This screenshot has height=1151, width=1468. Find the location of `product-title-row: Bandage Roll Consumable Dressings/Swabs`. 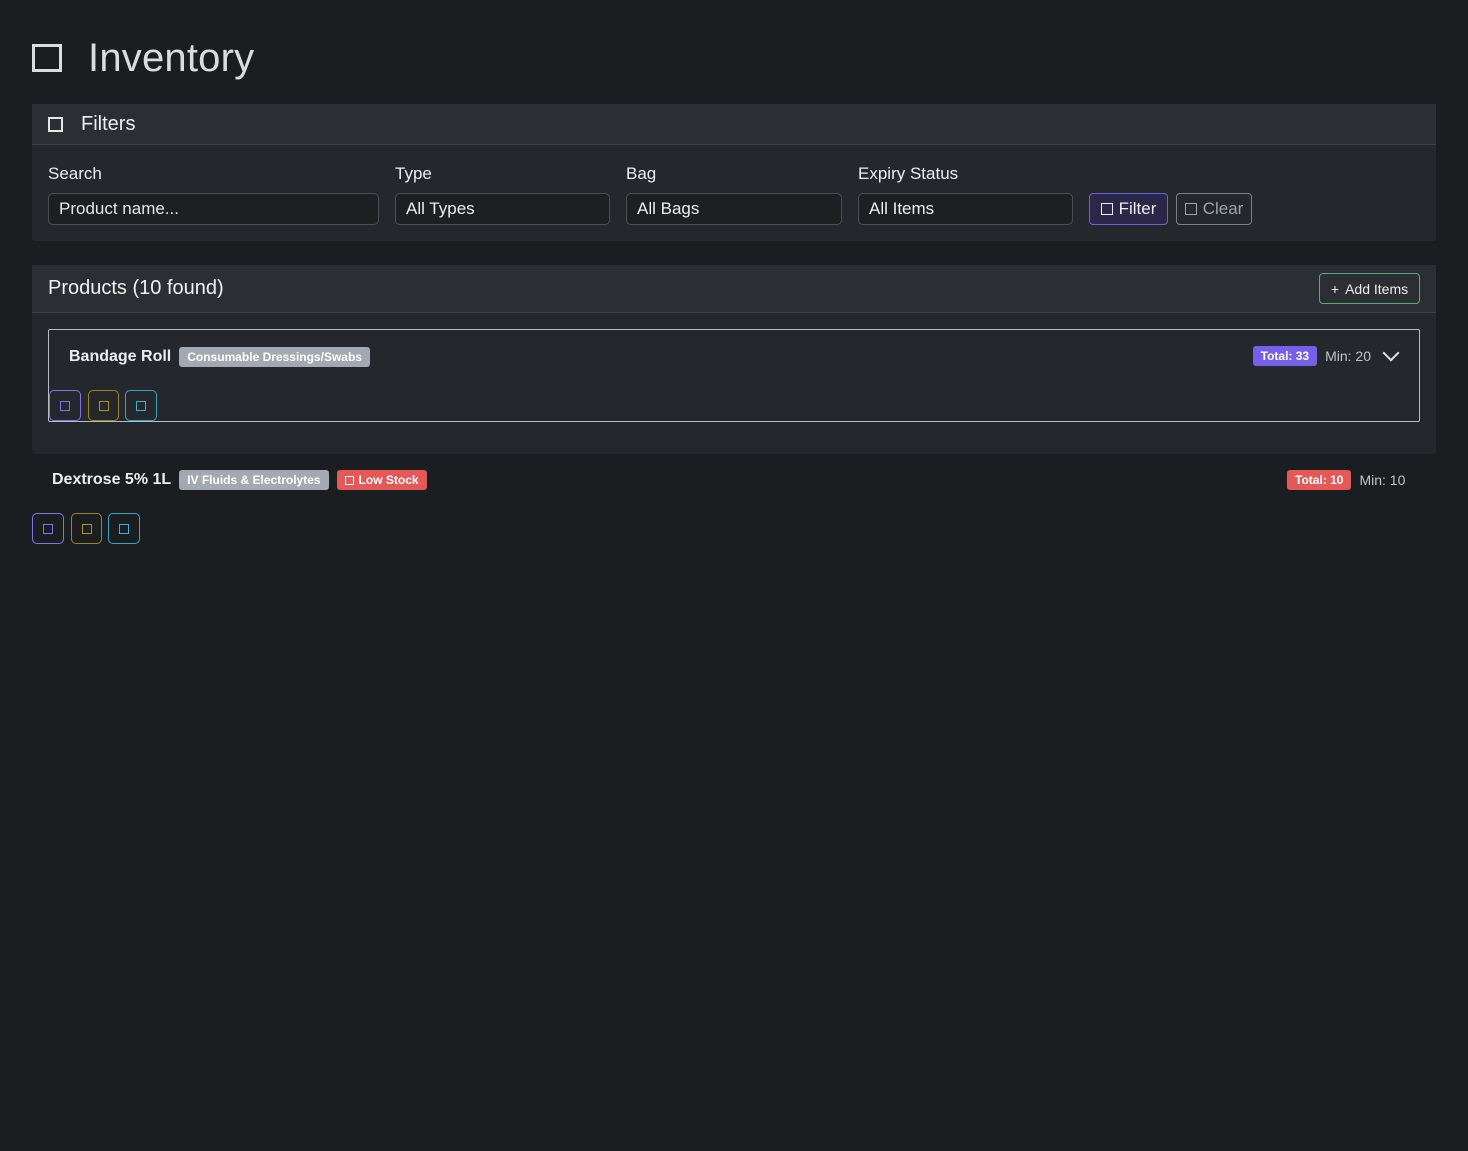

product-title-row: Bandage Roll Consumable Dressings/Swabs is located at coordinates (219, 357).